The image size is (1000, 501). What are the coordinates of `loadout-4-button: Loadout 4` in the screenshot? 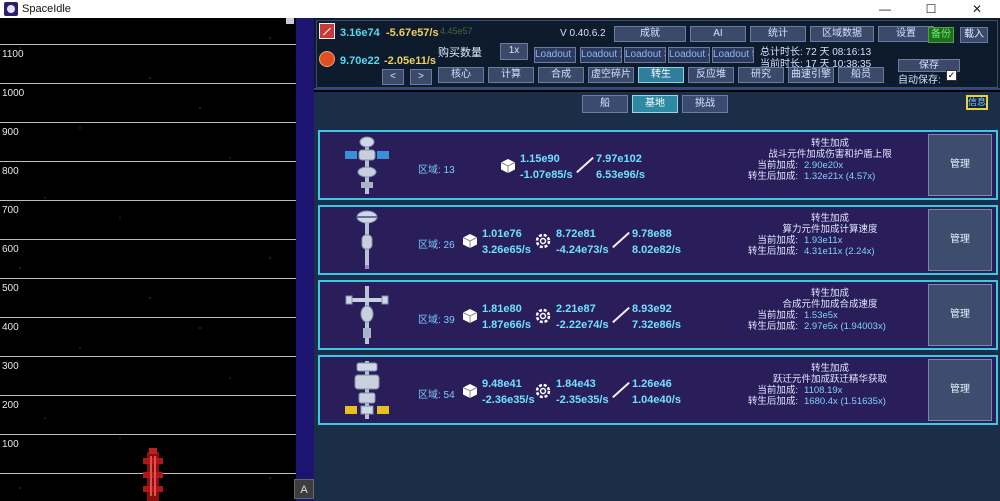 It's located at (689, 55).